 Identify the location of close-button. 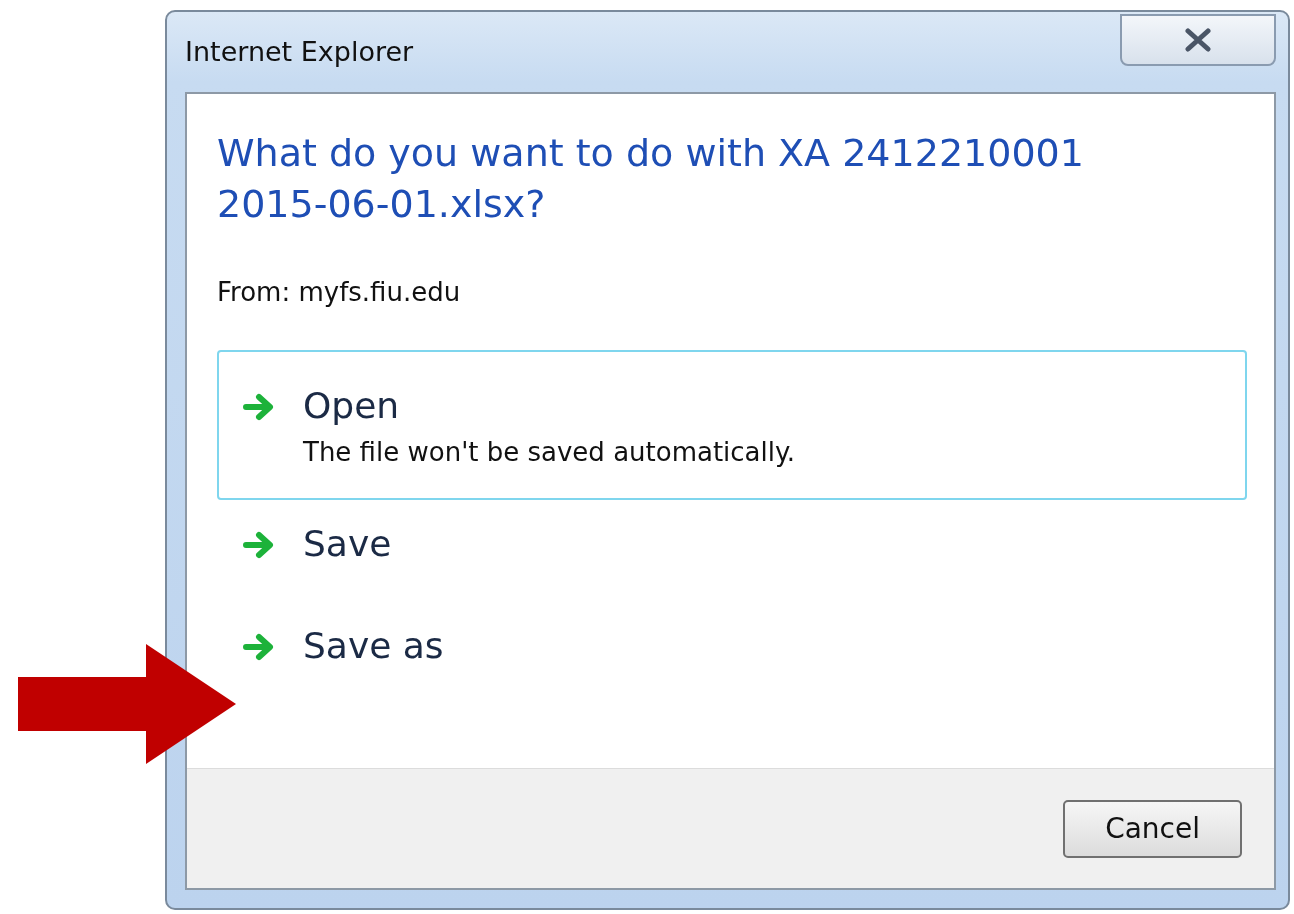
(1198, 40).